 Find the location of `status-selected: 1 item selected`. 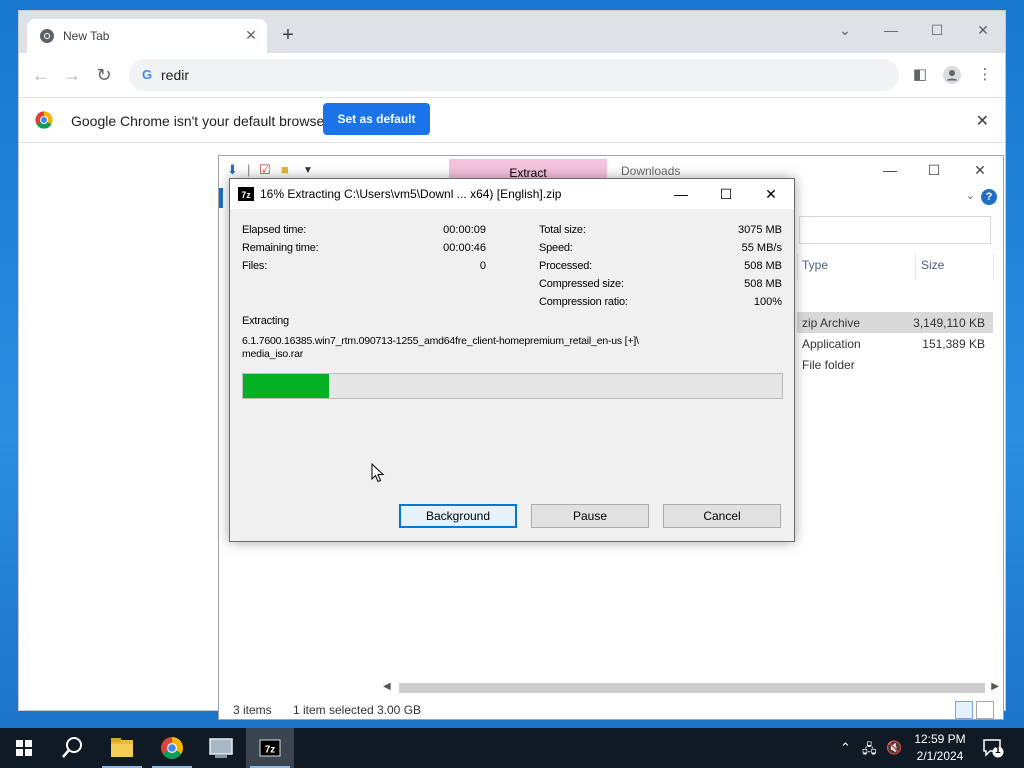

status-selected: 1 item selected is located at coordinates (333, 710).